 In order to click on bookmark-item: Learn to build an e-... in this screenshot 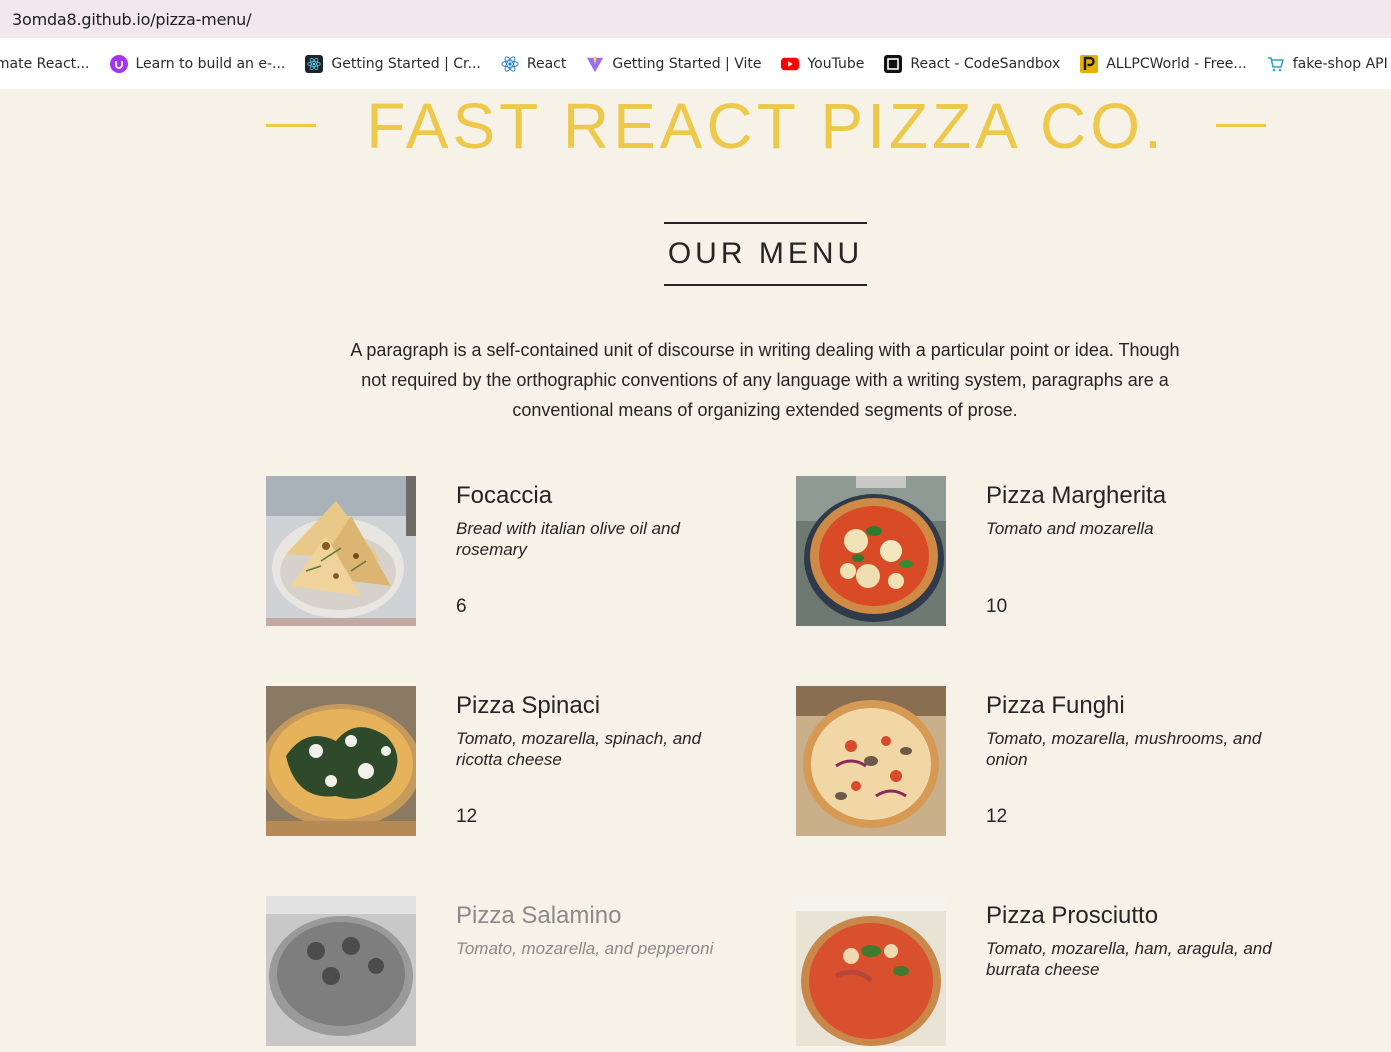, I will do `click(197, 63)`.